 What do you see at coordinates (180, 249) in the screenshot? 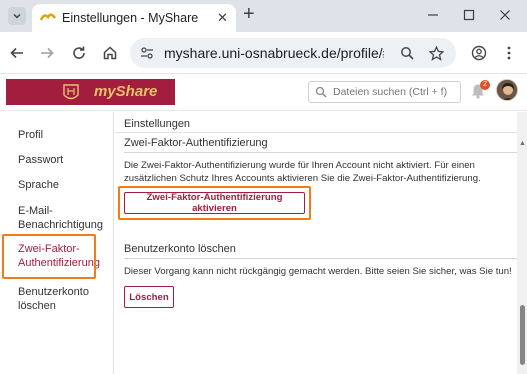
I see `delete-heading: Benutzerkonto löschen` at bounding box center [180, 249].